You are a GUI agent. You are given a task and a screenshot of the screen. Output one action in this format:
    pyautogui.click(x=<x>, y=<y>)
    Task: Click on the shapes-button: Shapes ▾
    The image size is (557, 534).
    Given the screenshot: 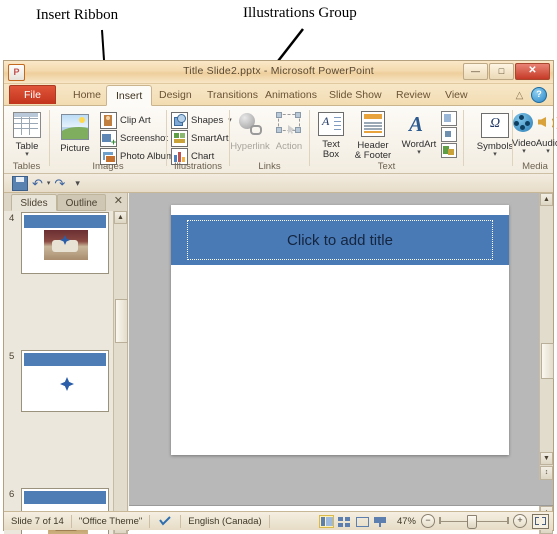 What is the action you would take?
    pyautogui.click(x=201, y=120)
    